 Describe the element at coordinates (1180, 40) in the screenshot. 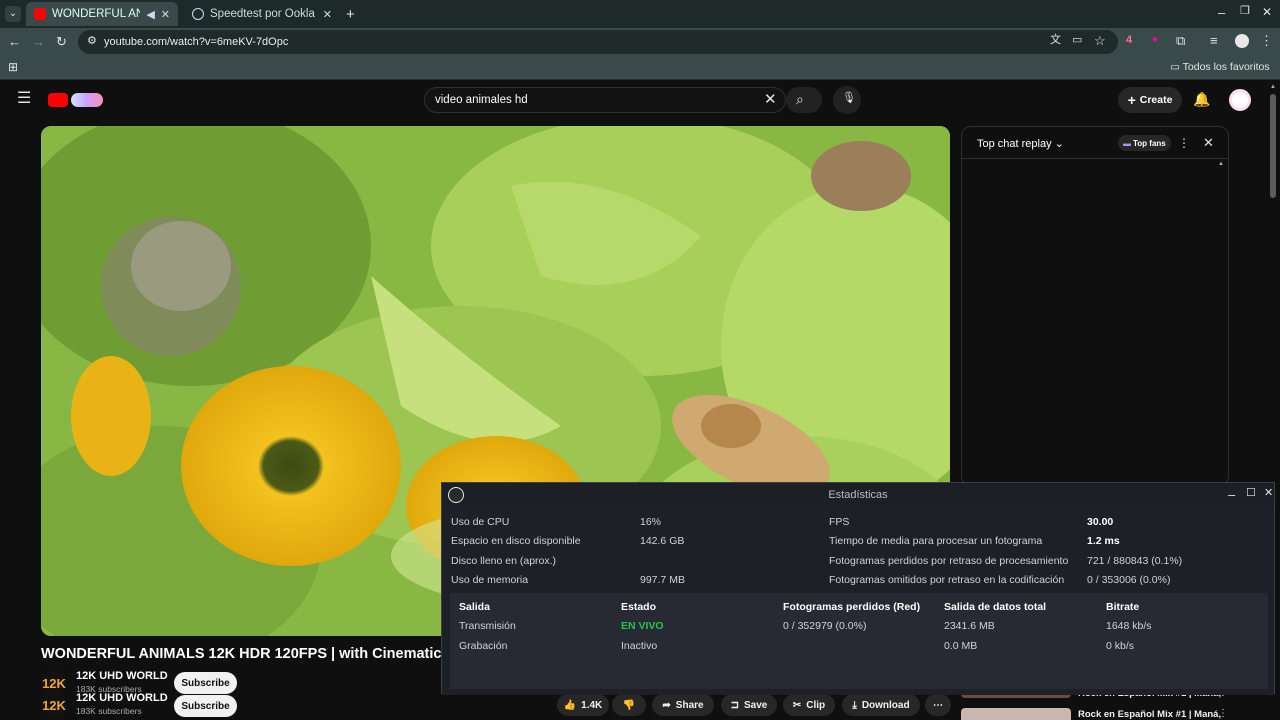

I see `extensions-puzzle-icon: ⧉` at that location.